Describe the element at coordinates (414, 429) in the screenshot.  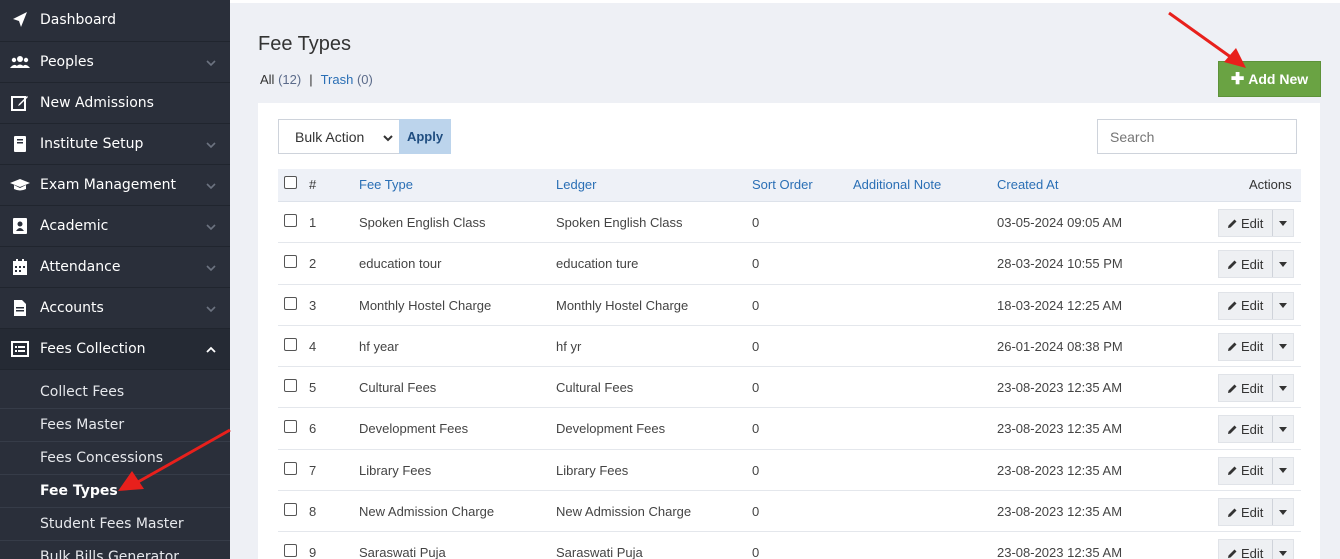
I see `fee-type-cell: Development Fees` at that location.